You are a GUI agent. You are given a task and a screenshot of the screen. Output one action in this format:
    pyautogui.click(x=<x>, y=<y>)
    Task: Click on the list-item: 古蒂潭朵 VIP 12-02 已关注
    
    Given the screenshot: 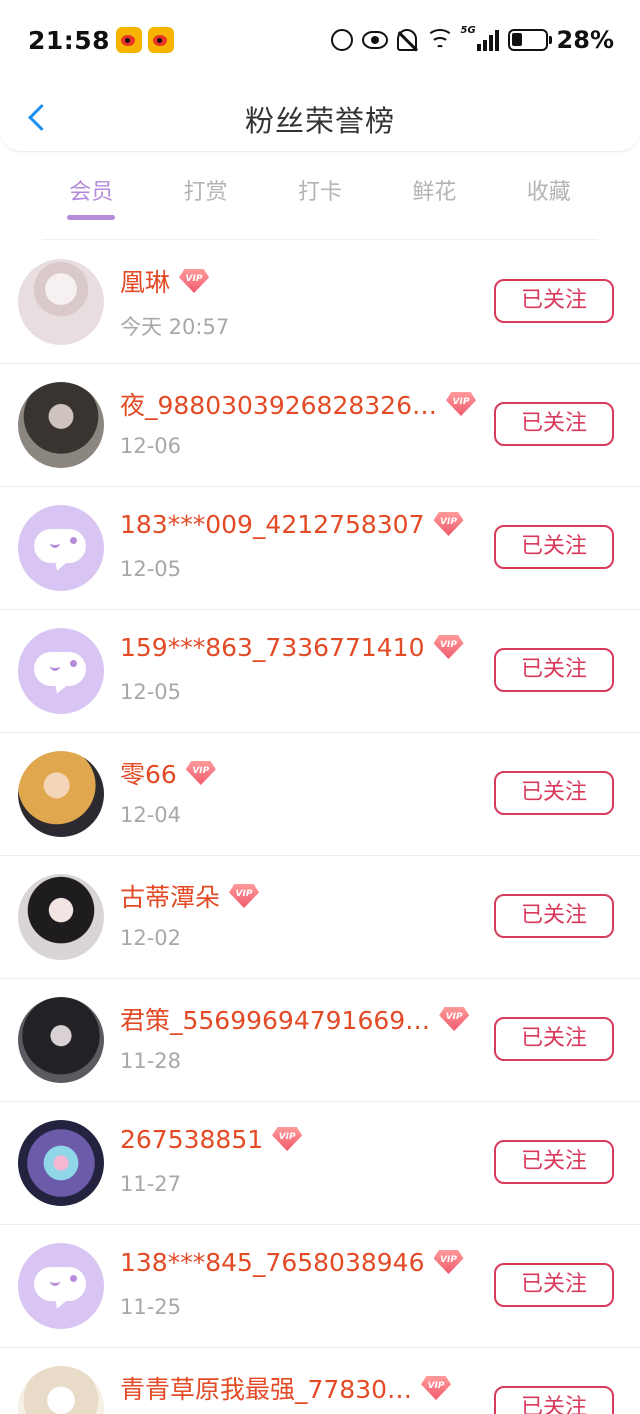 What is the action you would take?
    pyautogui.click(x=320, y=917)
    